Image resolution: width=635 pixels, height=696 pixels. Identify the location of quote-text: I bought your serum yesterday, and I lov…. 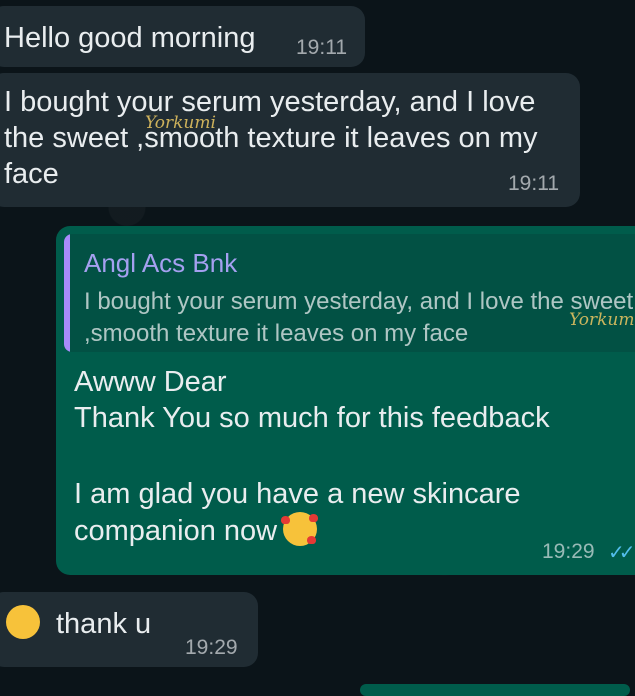
(359, 317).